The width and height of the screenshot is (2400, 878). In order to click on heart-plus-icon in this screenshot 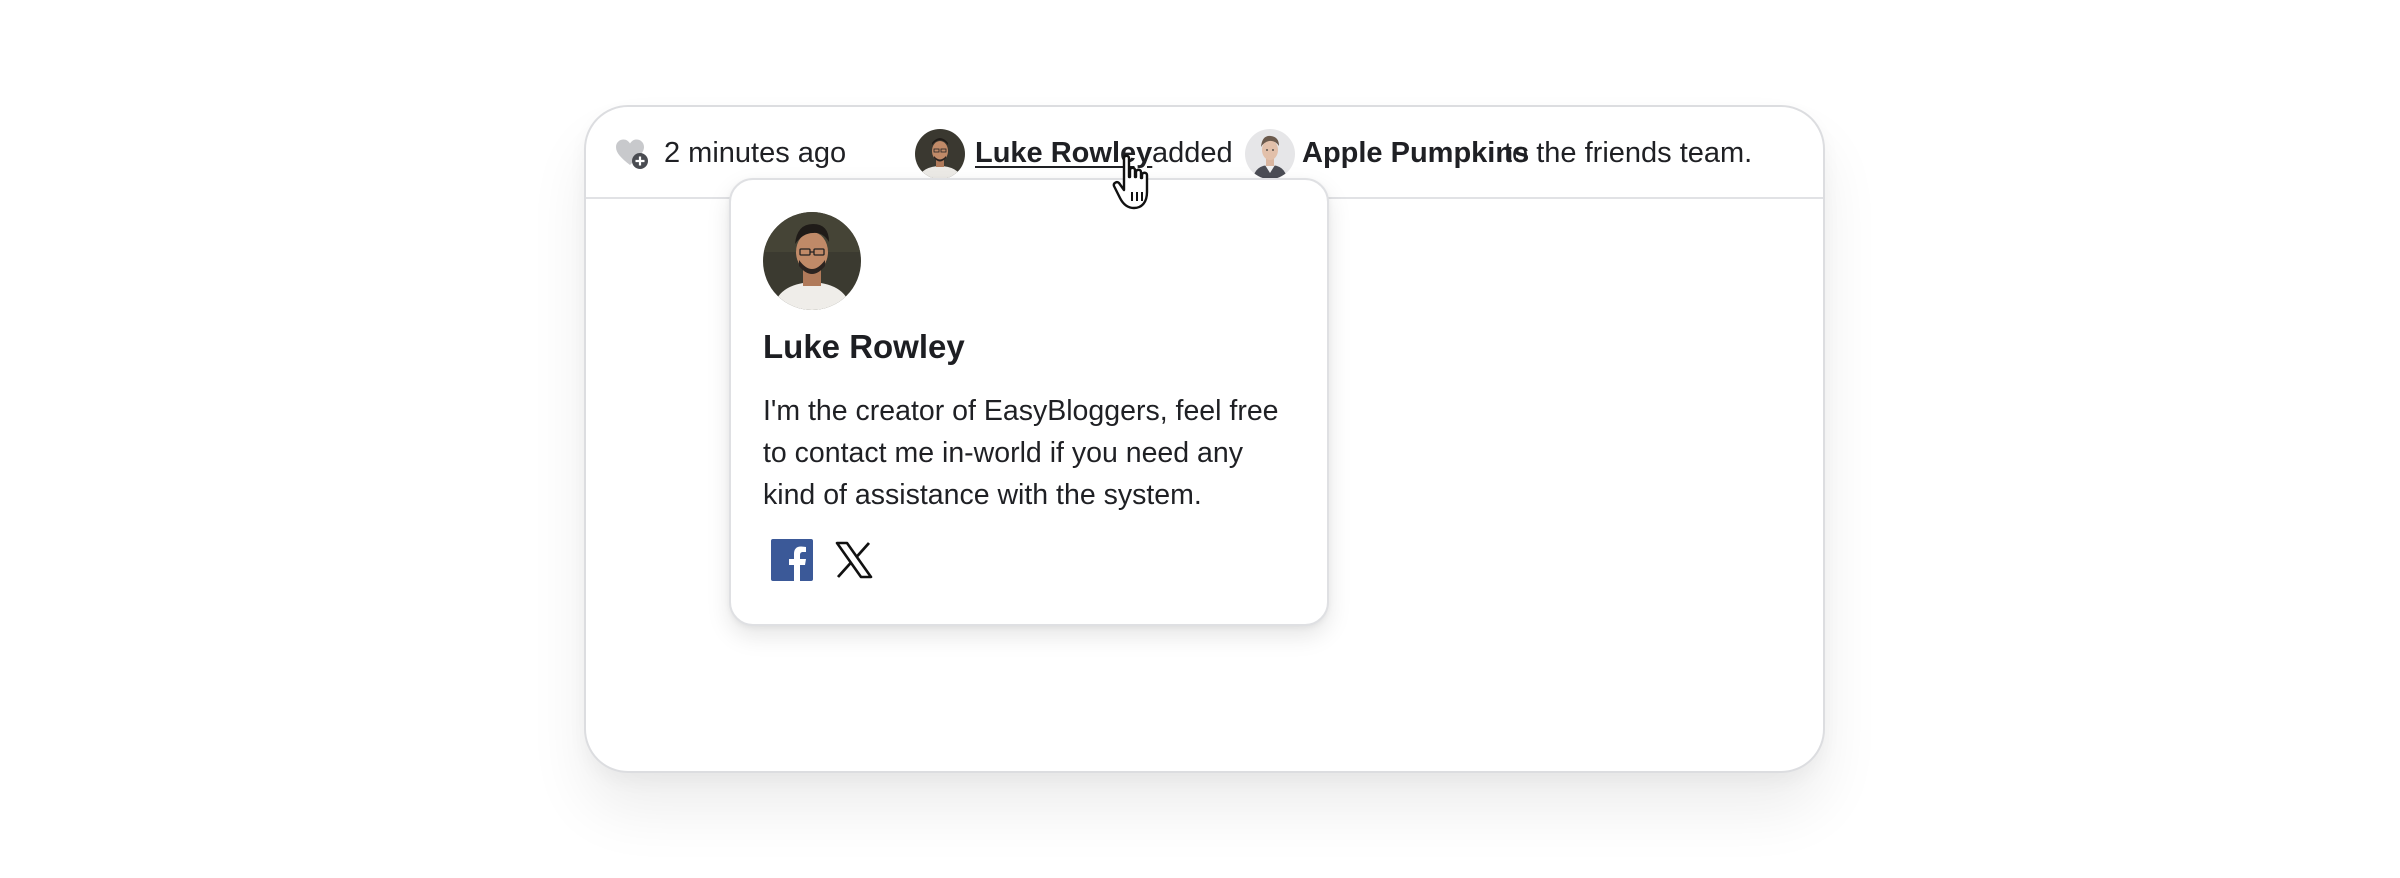, I will do `click(632, 154)`.